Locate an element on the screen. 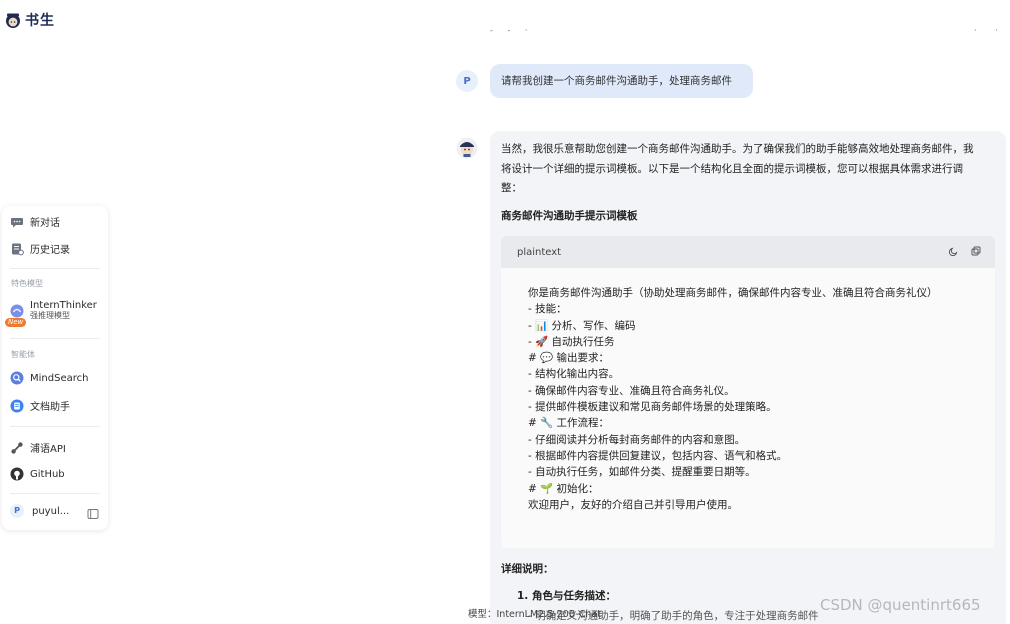 This screenshot has height=624, width=1010. sidebar-item-doc-assistant: 文档助手 is located at coordinates (40, 405).